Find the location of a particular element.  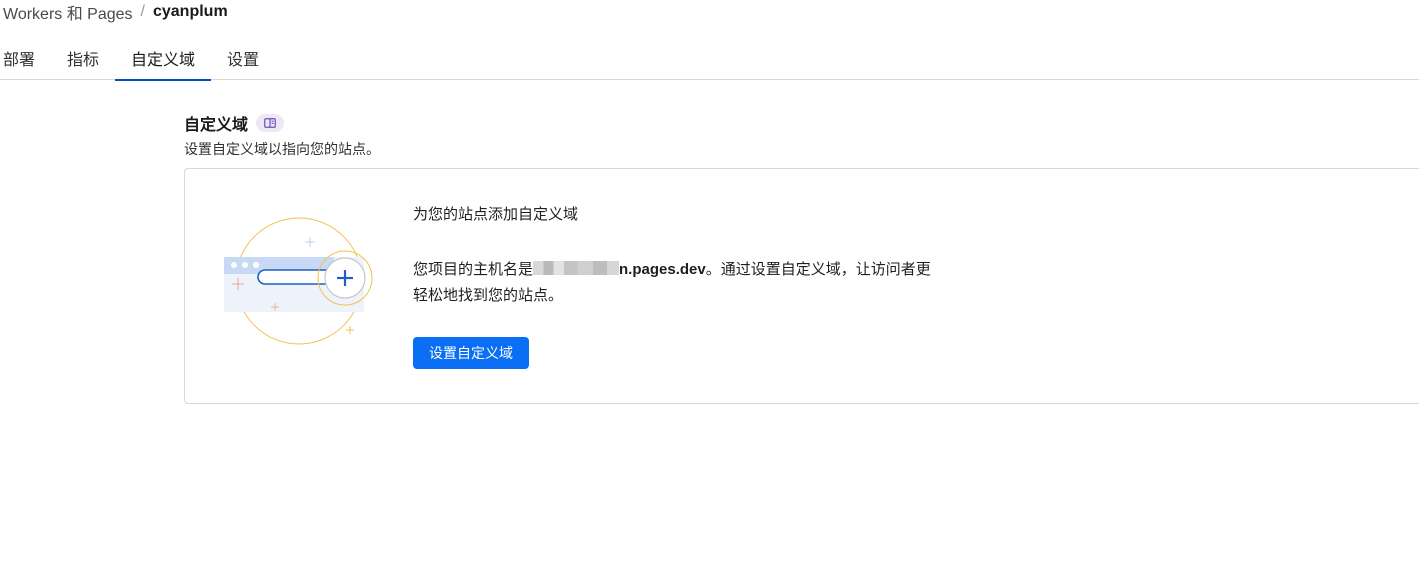

section-header: 自定义域 is located at coordinates (234, 123).